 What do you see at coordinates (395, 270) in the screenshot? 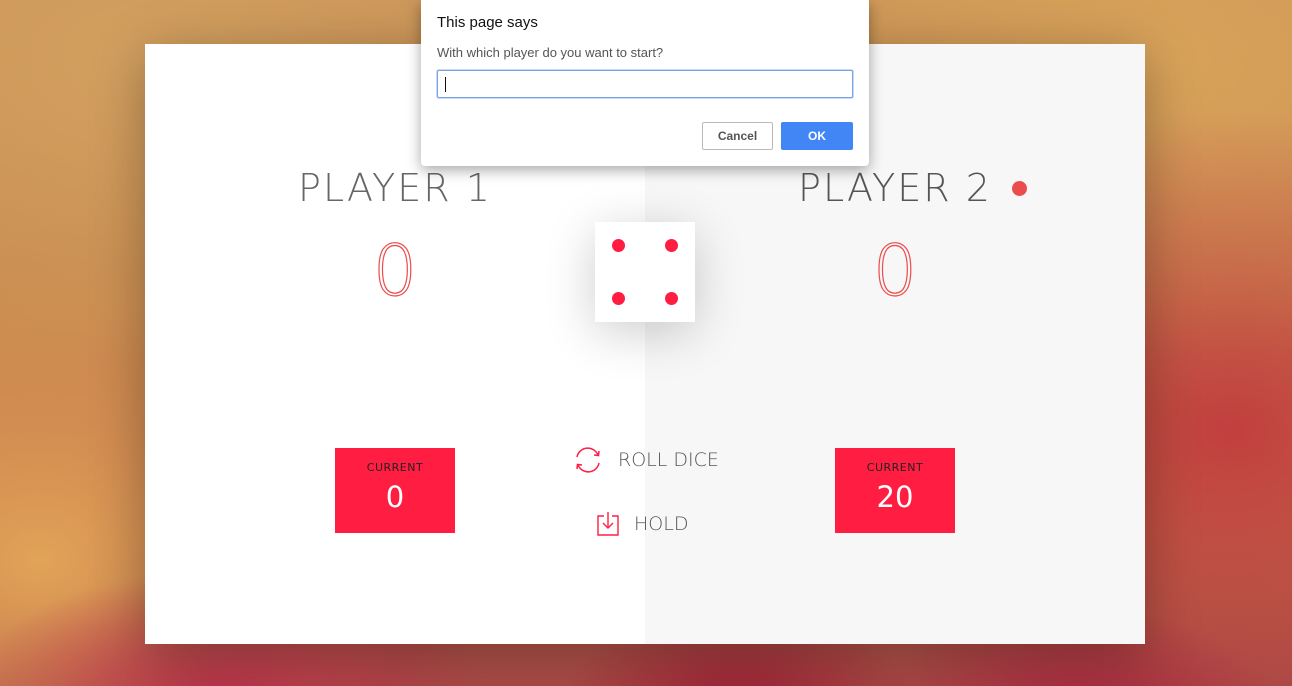
I see `player-1-score: 0` at bounding box center [395, 270].